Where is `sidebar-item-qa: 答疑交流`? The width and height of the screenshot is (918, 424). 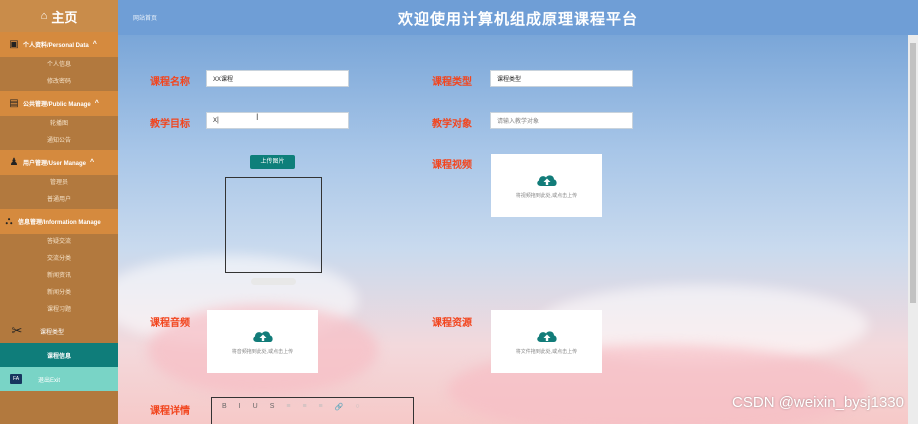
sidebar-item-qa: 答疑交流 is located at coordinates (59, 242).